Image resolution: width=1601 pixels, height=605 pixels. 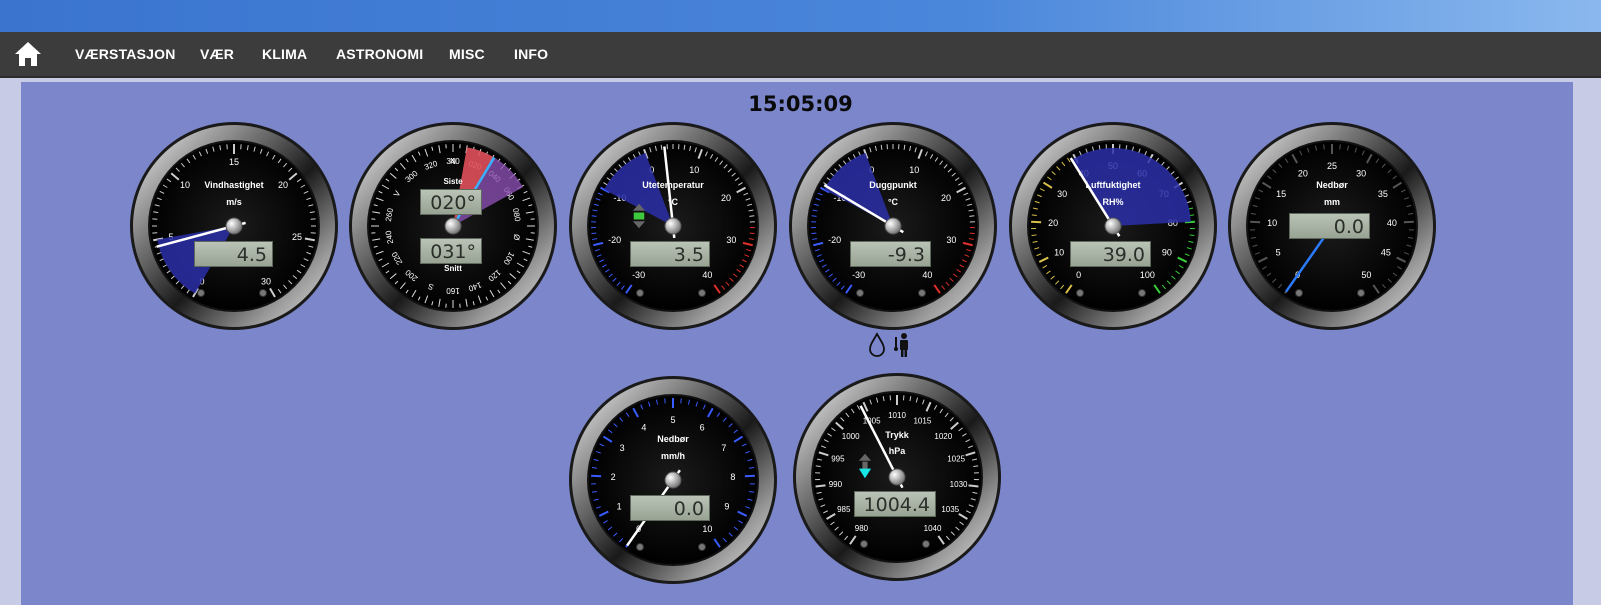 What do you see at coordinates (614, 240) in the screenshot?
I see `temperature-tick-label: -20` at bounding box center [614, 240].